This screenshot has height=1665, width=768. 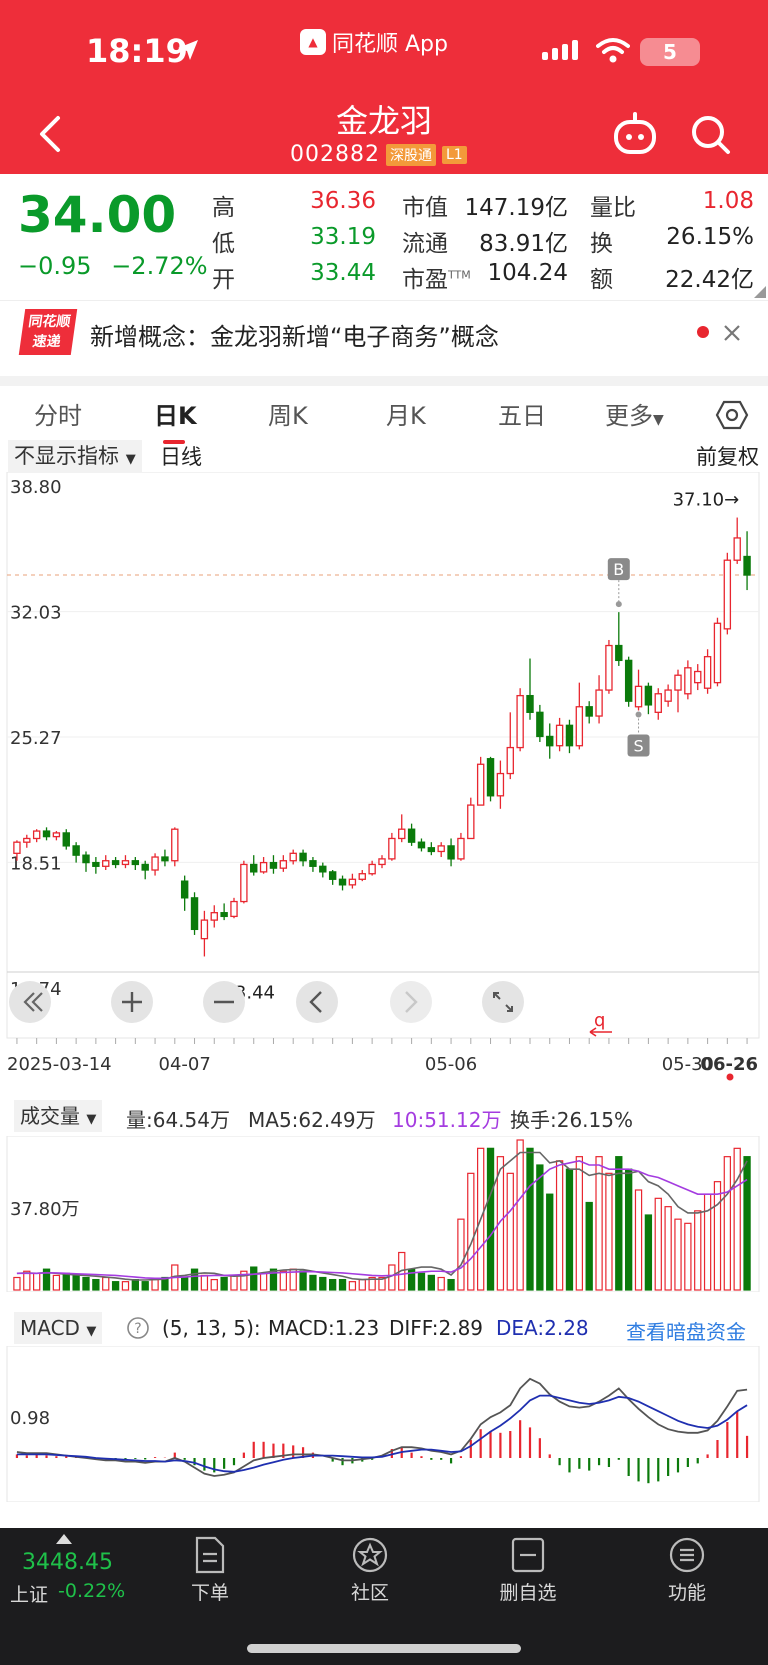 What do you see at coordinates (711, 135) in the screenshot?
I see `search-icon` at bounding box center [711, 135].